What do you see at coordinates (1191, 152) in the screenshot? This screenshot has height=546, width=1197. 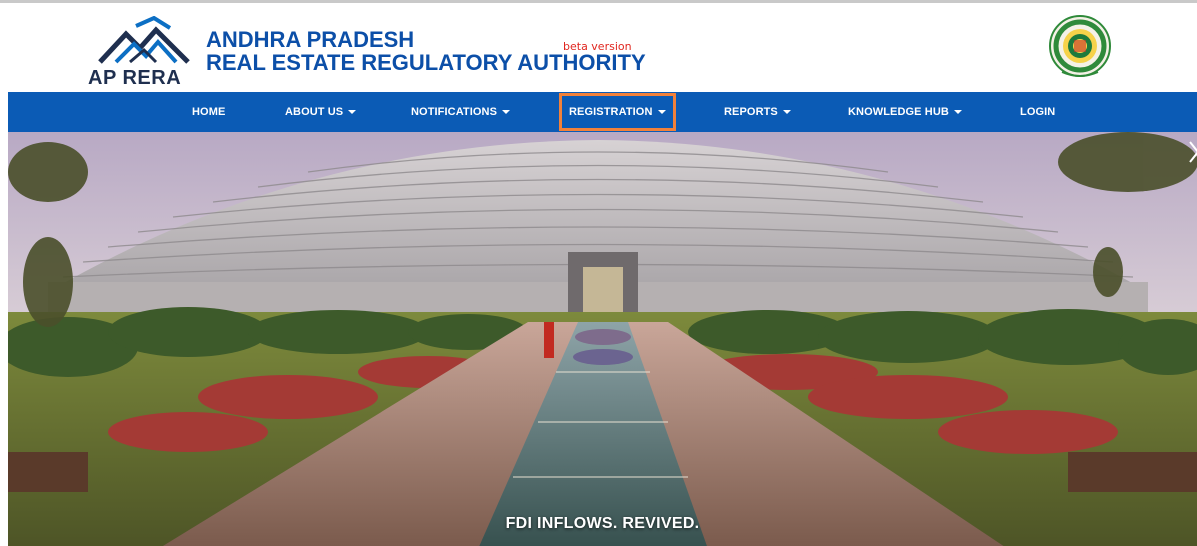 I see `next-slide-icon` at bounding box center [1191, 152].